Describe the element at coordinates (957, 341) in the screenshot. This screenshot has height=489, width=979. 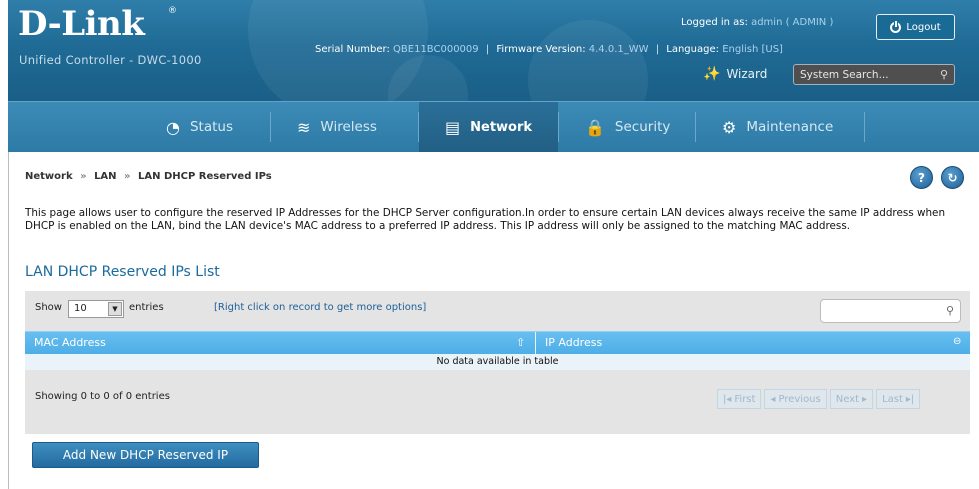
I see `sort-both-icon: ⊖` at that location.